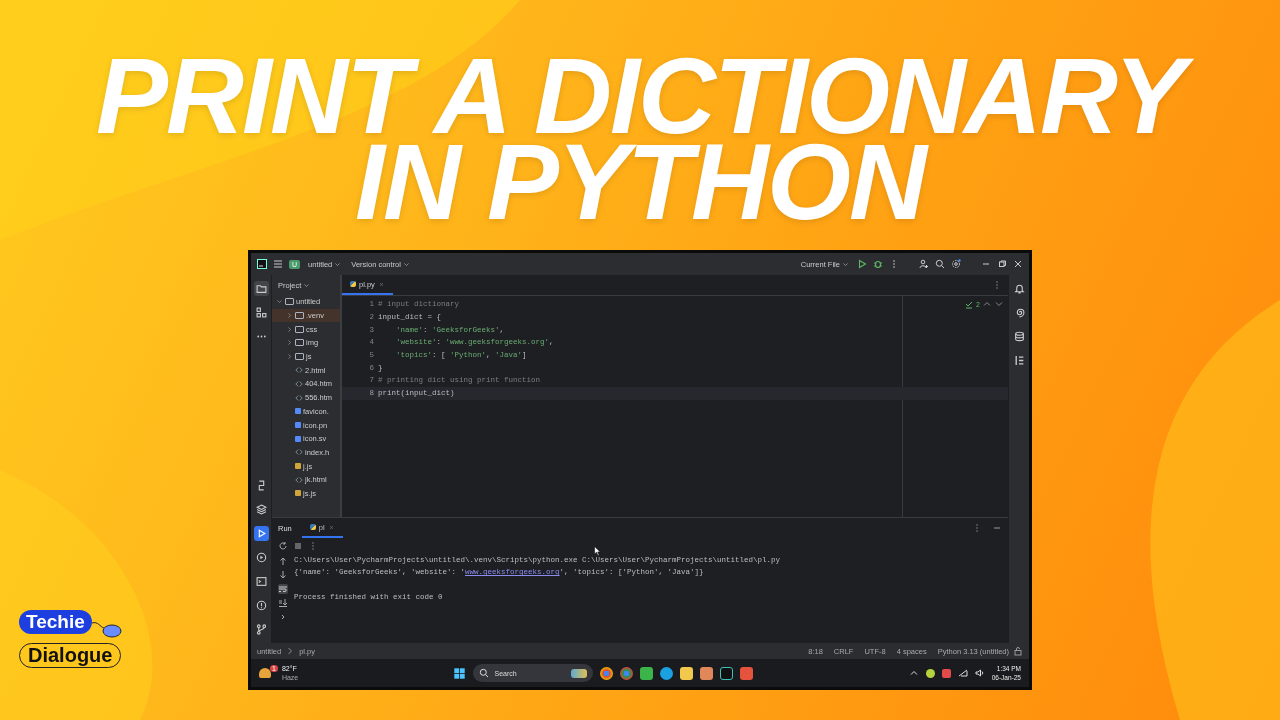  What do you see at coordinates (283, 603) in the screenshot?
I see `scroll-end-icon` at bounding box center [283, 603].